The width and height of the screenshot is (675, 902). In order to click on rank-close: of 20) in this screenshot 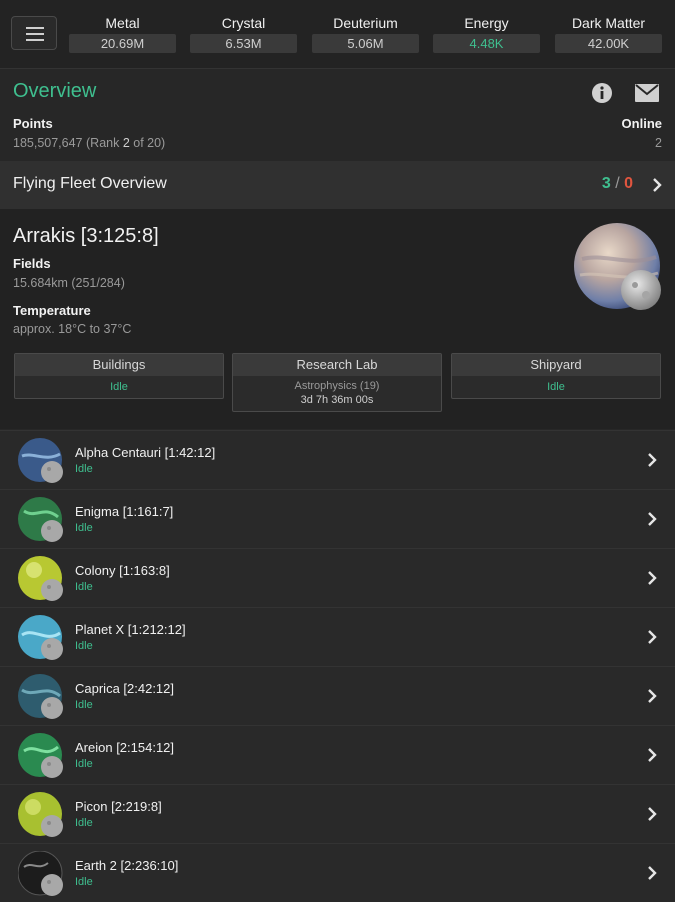, I will do `click(147, 143)`.